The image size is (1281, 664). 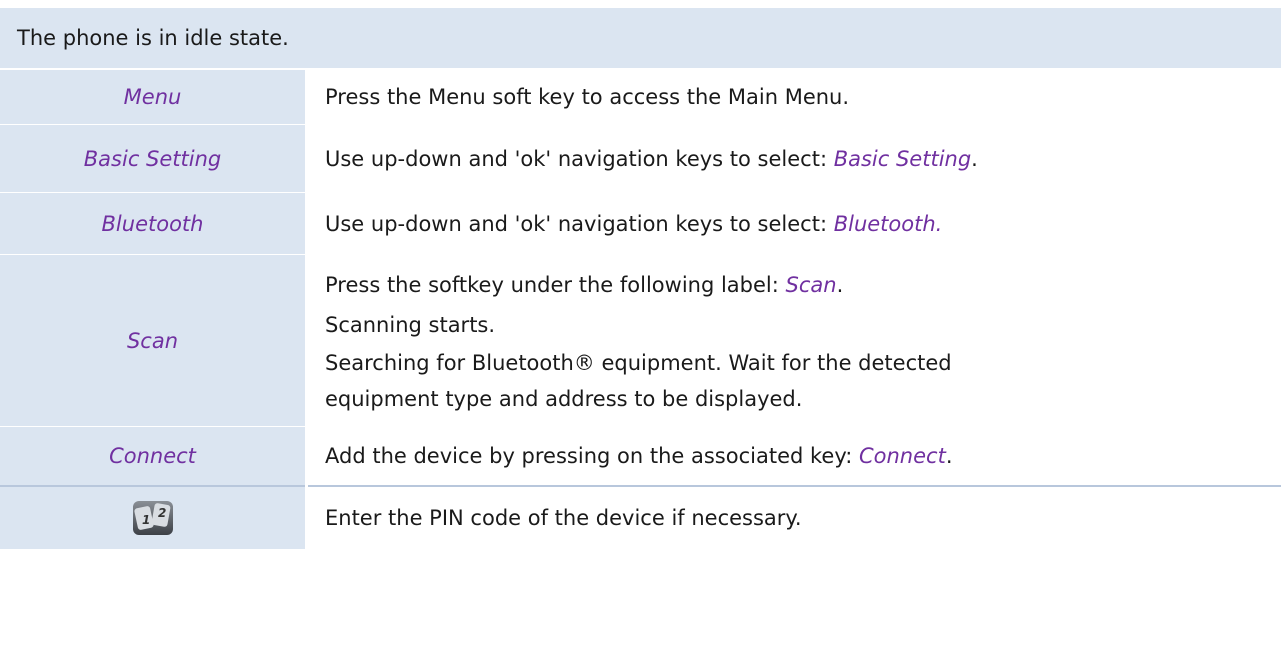 I want to click on svg-text: 2, so click(x=162, y=513).